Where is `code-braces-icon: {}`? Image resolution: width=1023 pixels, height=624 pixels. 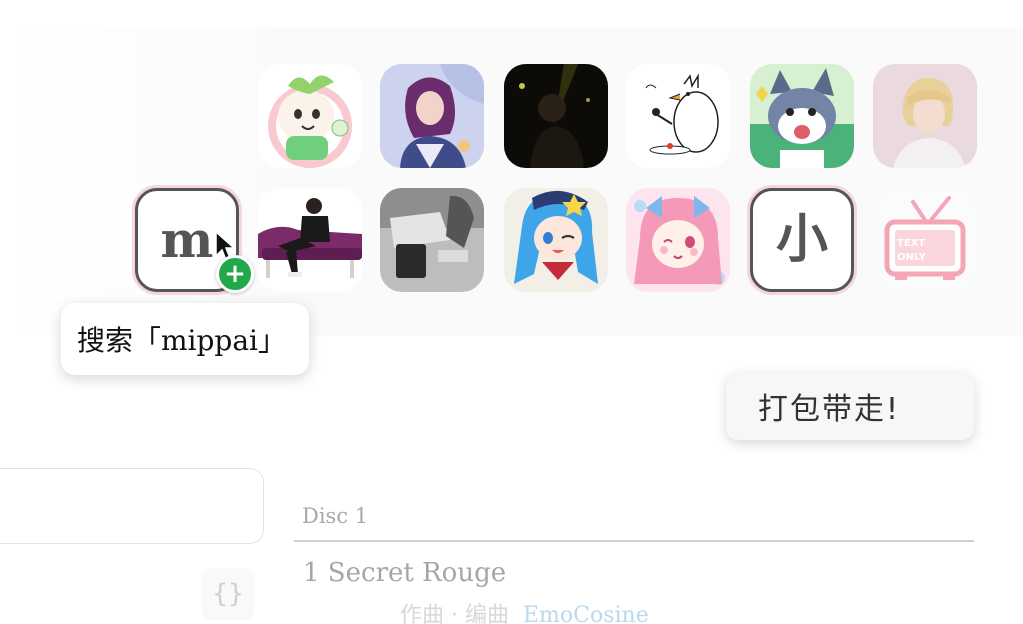
code-braces-icon: {} is located at coordinates (228, 594).